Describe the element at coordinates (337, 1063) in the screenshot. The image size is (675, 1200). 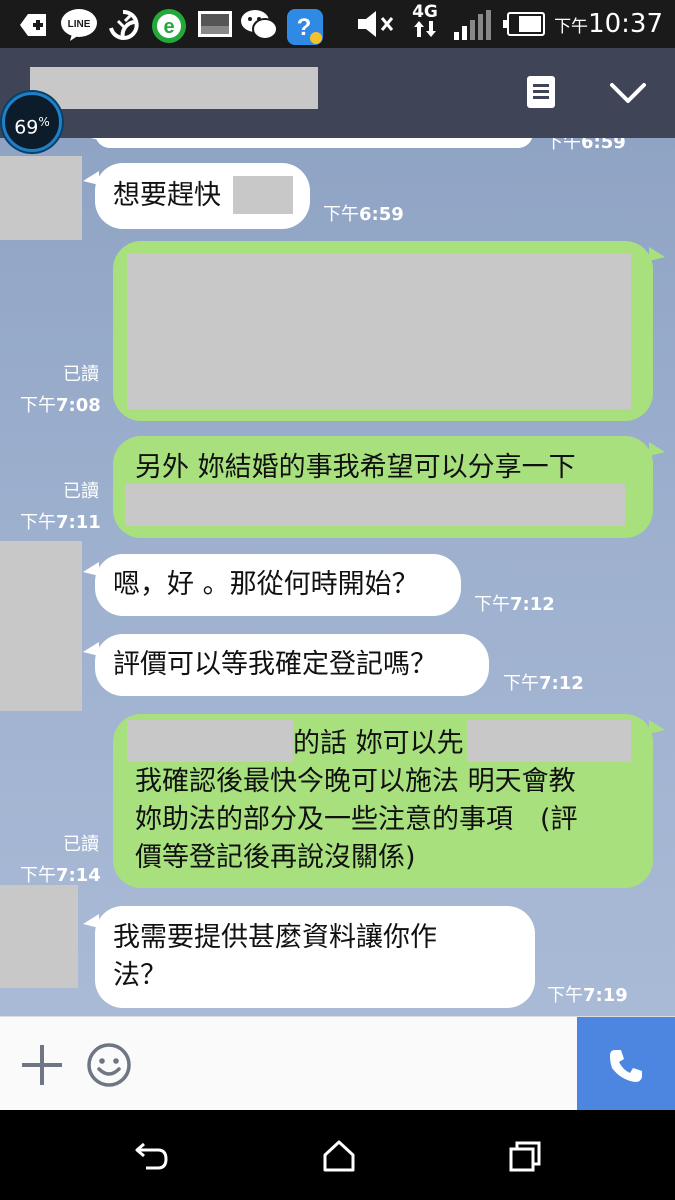
I see `input-bar` at that location.